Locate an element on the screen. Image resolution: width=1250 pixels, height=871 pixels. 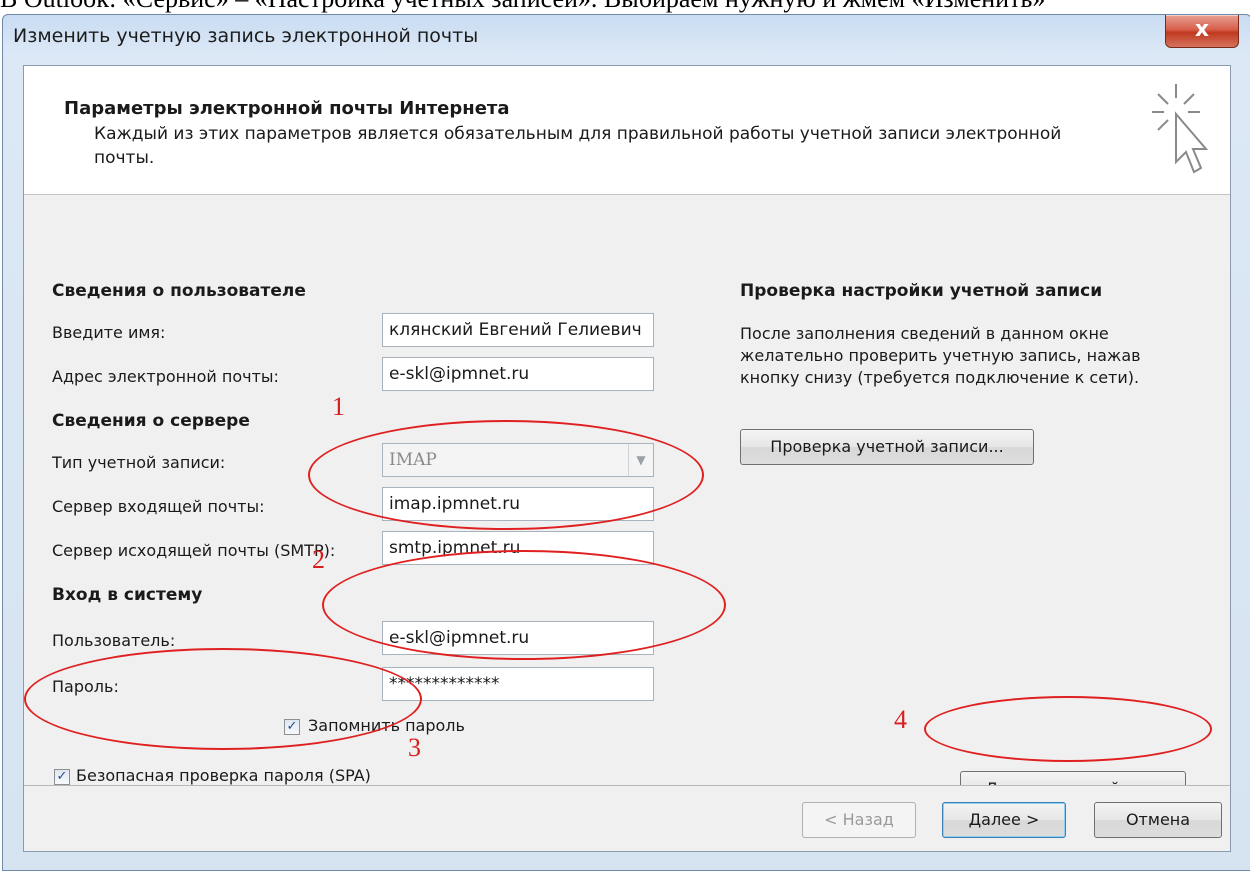
wizard-cursor-icon is located at coordinates (1180, 129).